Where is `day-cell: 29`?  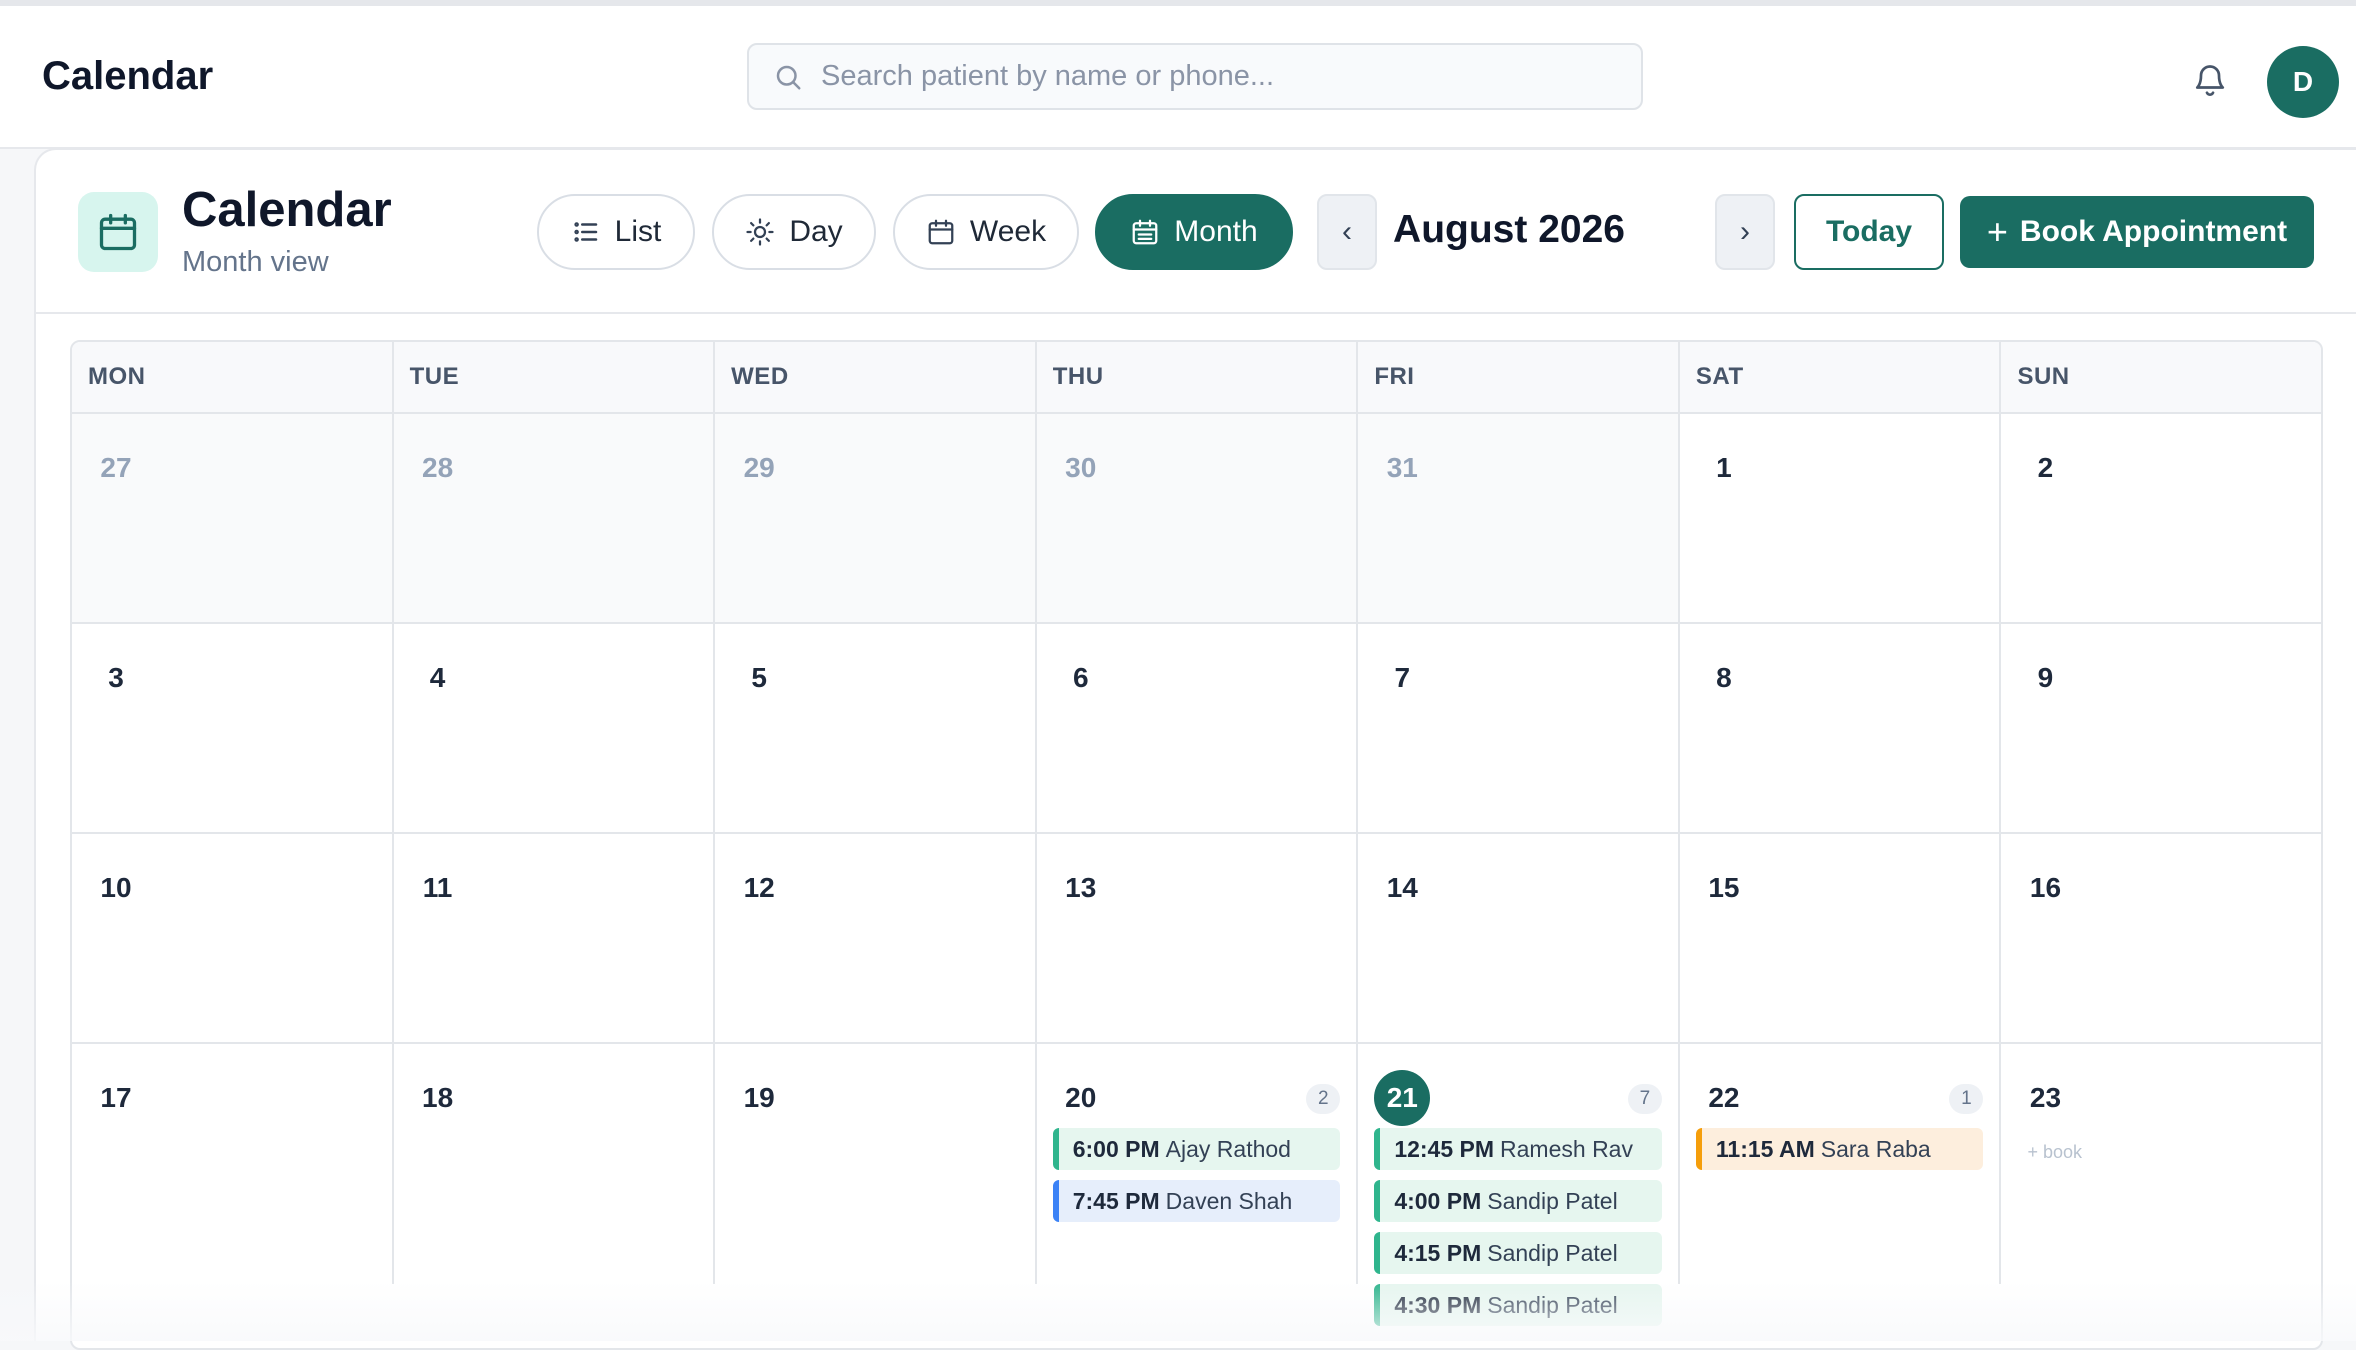 day-cell: 29 is located at coordinates (876, 518).